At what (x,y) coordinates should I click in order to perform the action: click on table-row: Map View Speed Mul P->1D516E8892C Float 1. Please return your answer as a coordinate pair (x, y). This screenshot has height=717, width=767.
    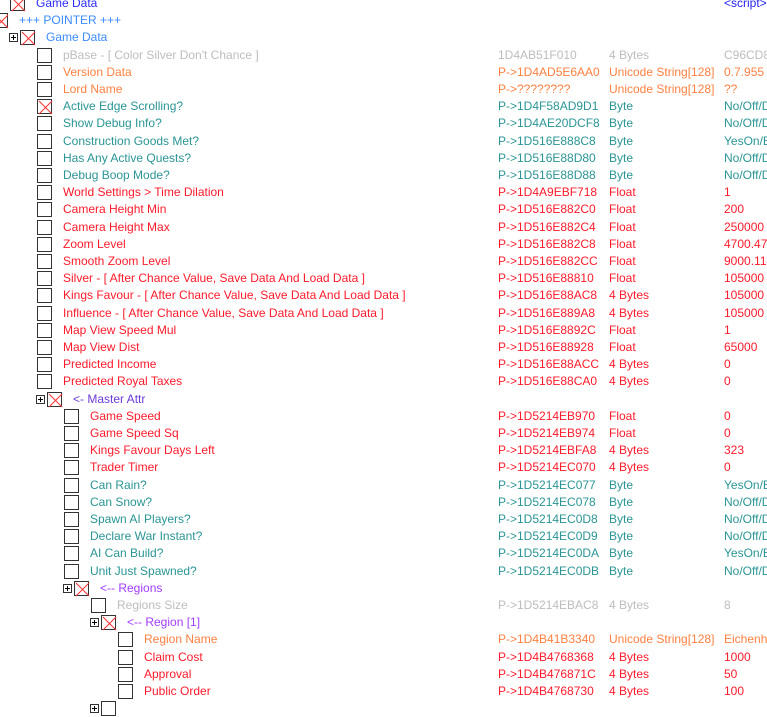
    Looking at the image, I should click on (383, 330).